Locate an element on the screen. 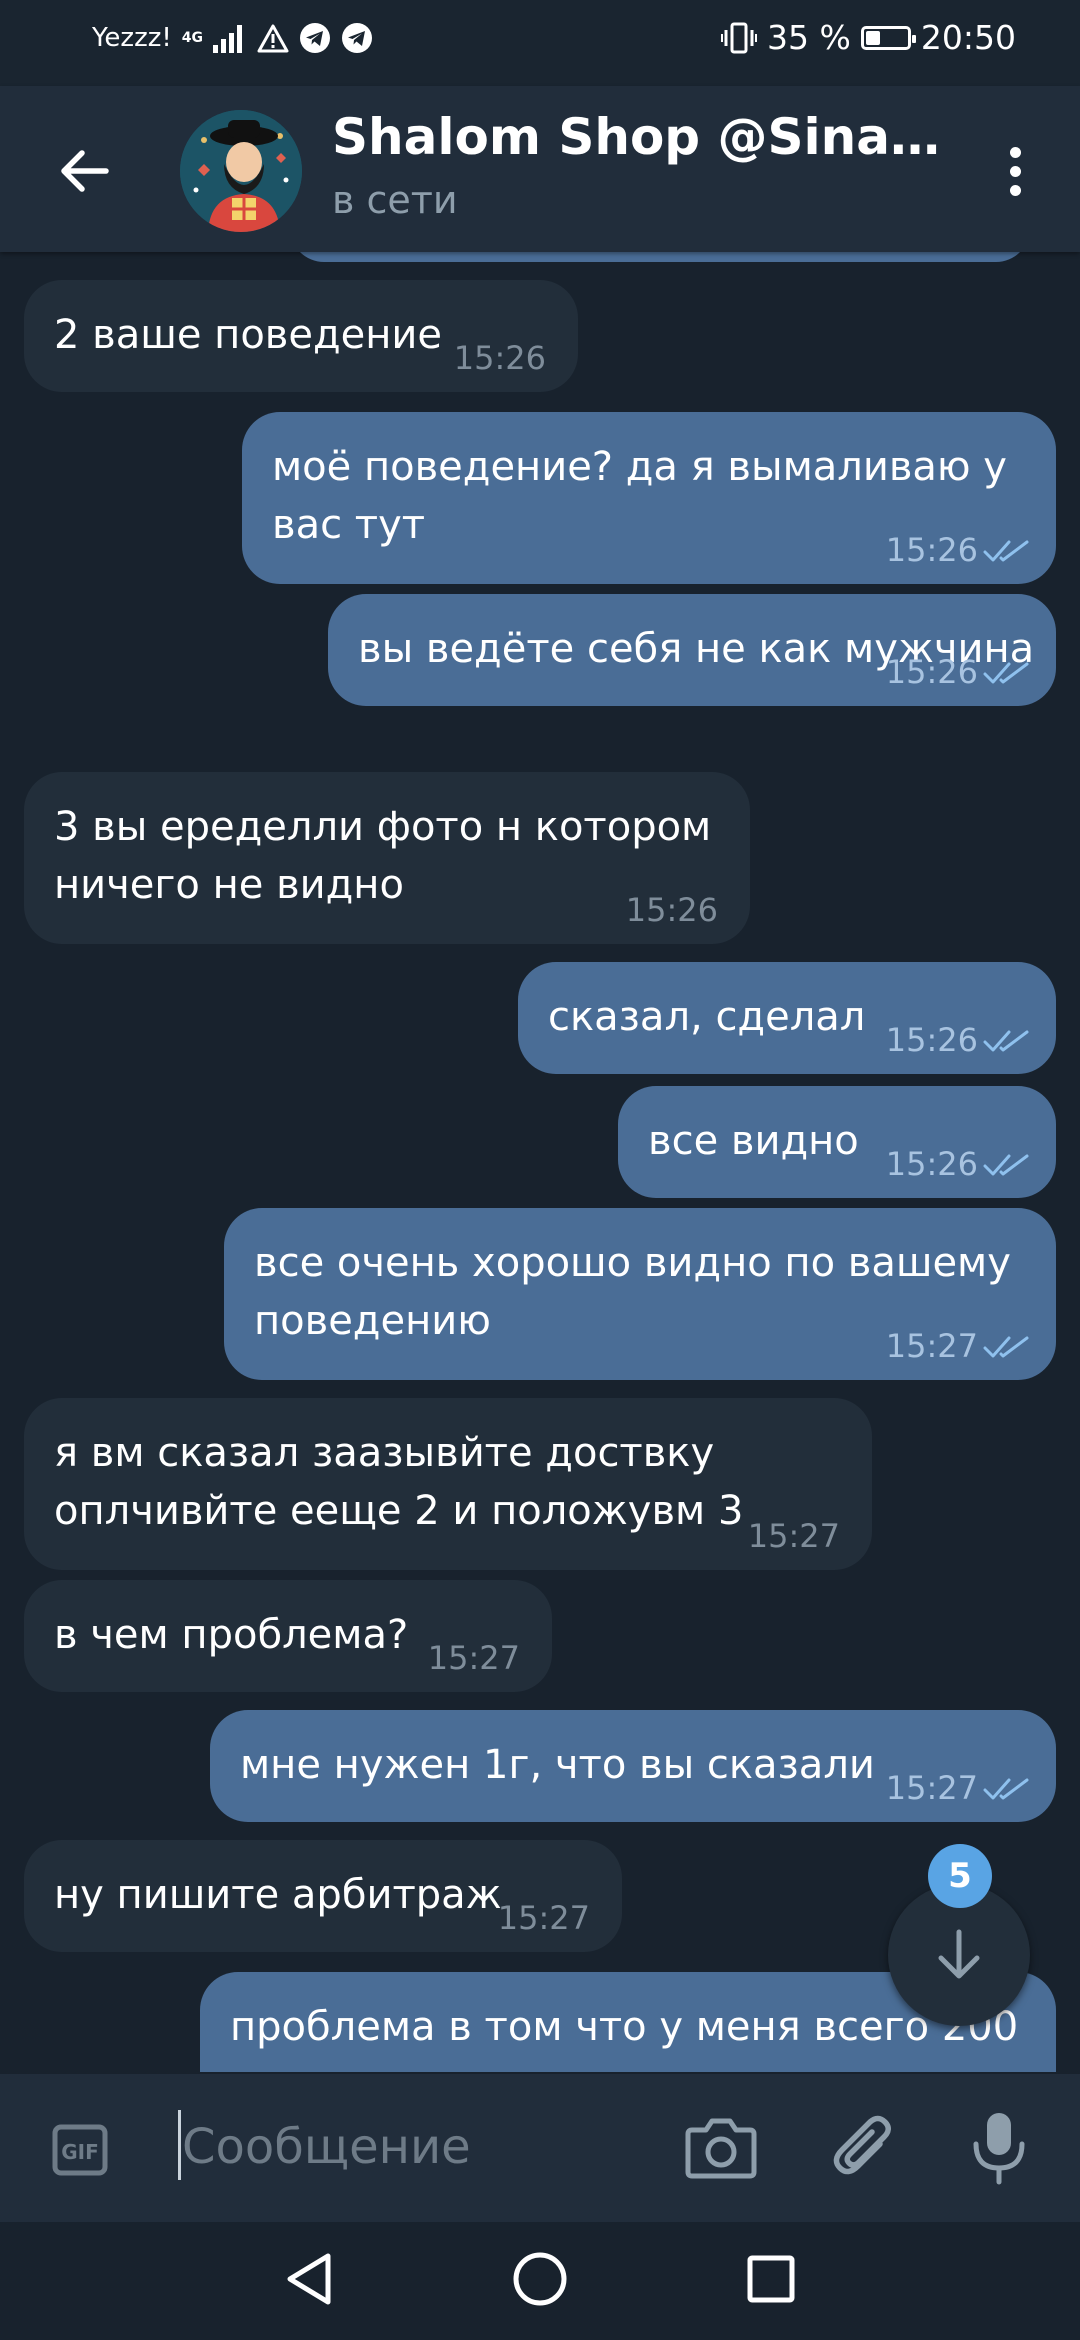  status-right: 35 % 20:50 is located at coordinates (868, 37).